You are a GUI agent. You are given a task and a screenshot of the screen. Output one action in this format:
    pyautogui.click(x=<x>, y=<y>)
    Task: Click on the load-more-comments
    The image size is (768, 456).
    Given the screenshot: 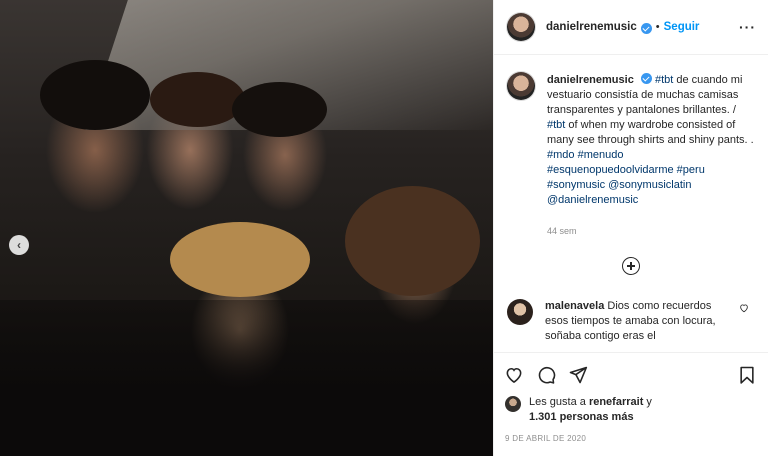 What is the action you would take?
    pyautogui.click(x=631, y=266)
    